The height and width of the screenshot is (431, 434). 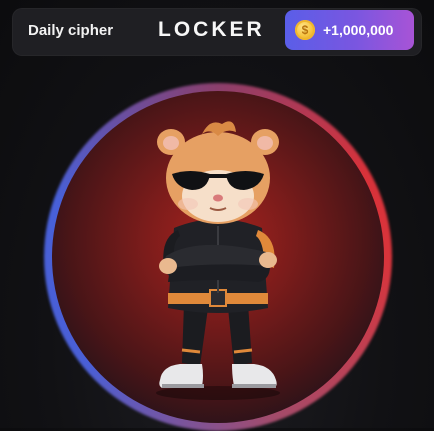 I want to click on page-title: LOCKER, so click(x=211, y=29).